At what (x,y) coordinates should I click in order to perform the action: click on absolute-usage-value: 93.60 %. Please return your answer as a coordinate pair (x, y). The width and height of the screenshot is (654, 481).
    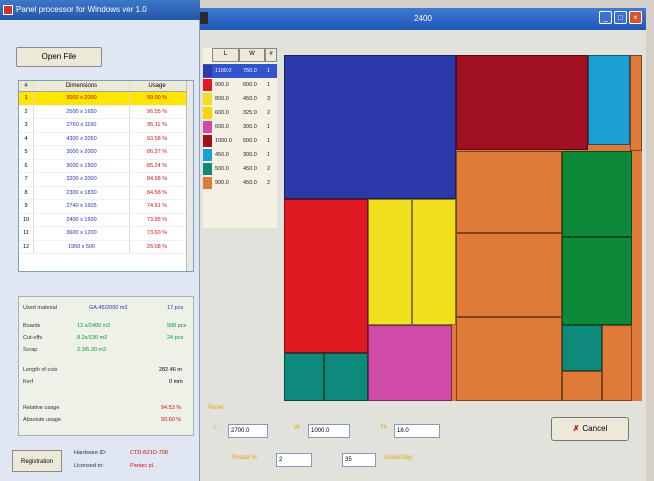
    Looking at the image, I should click on (171, 420).